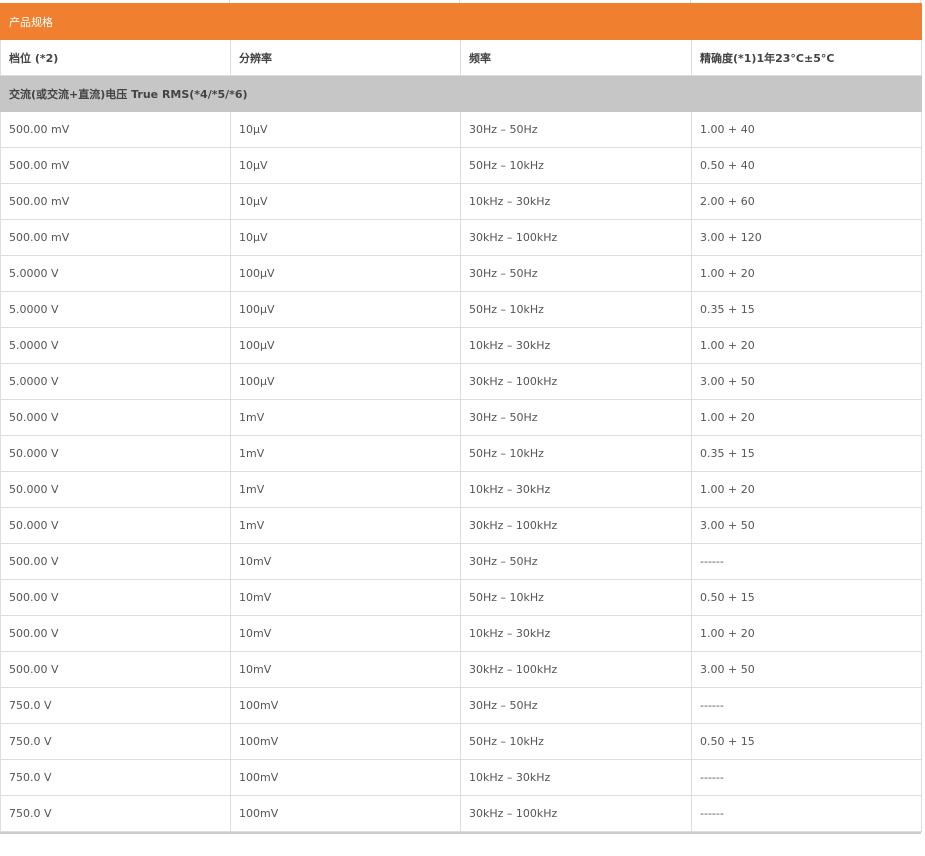  I want to click on table-row: 5.0000 V 100µV 30kHz – 100kHz 3.00 + 50, so click(461, 381).